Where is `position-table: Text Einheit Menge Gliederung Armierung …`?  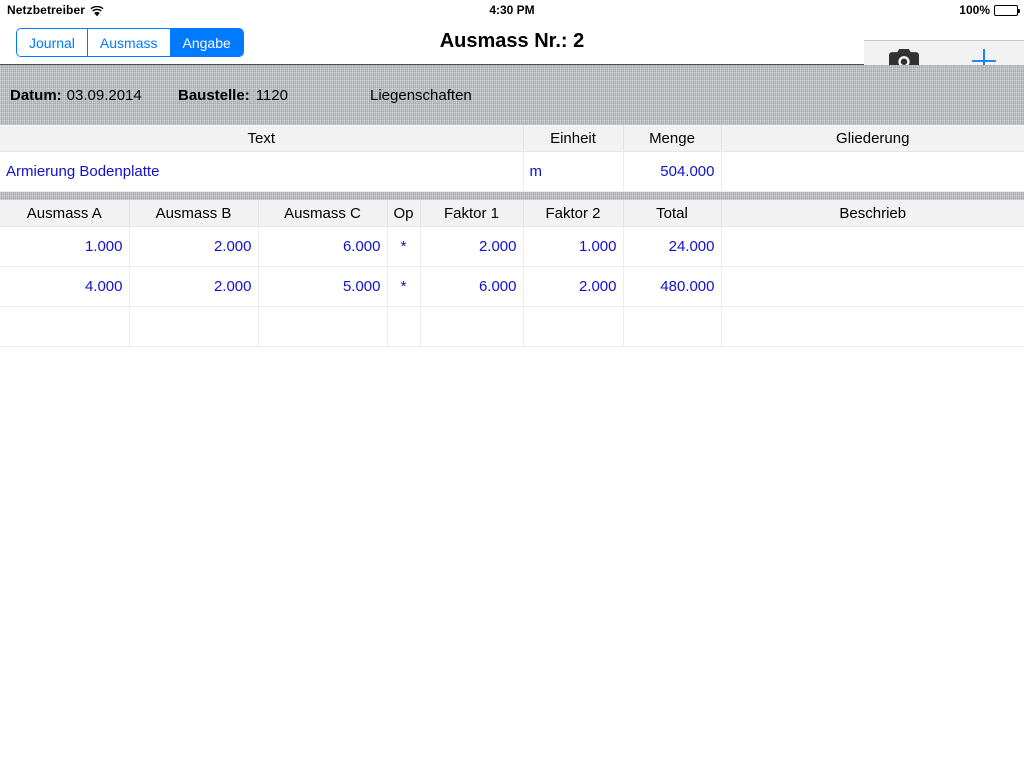
position-table: Text Einheit Menge Gliederung Armierung … is located at coordinates (512, 158).